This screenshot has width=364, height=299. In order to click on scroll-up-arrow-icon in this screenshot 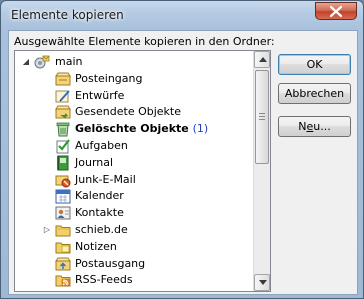, I will do `click(263, 59)`.